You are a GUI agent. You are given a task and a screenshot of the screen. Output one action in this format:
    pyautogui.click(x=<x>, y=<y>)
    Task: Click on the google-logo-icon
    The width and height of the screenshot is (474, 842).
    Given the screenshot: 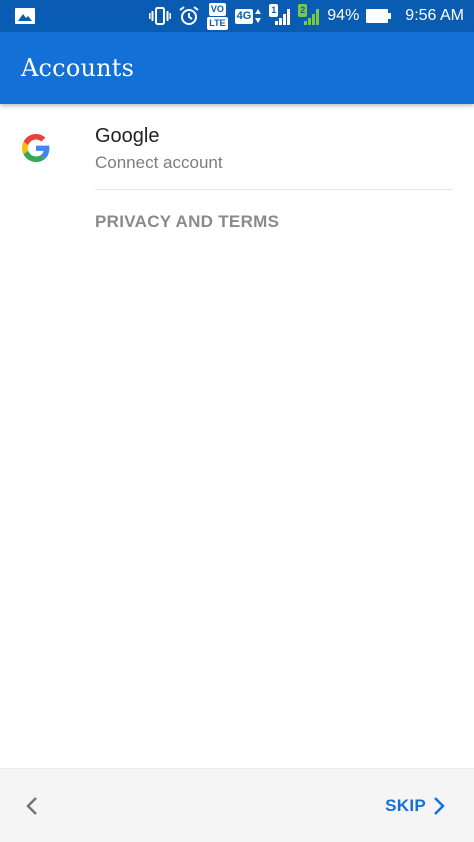 What is the action you would take?
    pyautogui.click(x=36, y=148)
    